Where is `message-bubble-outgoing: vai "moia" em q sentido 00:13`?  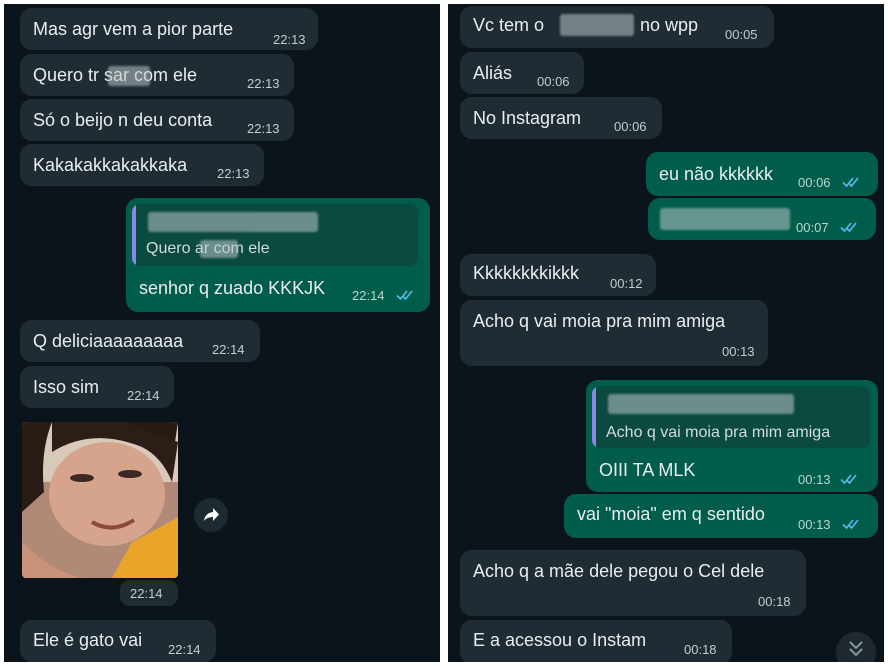
message-bubble-outgoing: vai "moia" em q sentido 00:13 is located at coordinates (721, 516).